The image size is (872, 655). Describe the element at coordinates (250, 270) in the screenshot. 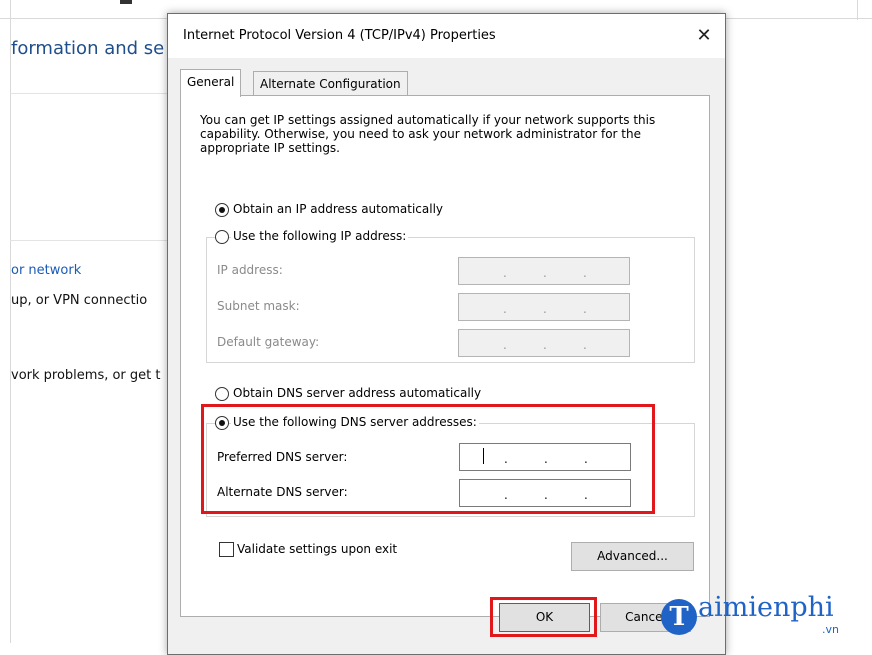

I see `ip-address-label: IP address:` at that location.